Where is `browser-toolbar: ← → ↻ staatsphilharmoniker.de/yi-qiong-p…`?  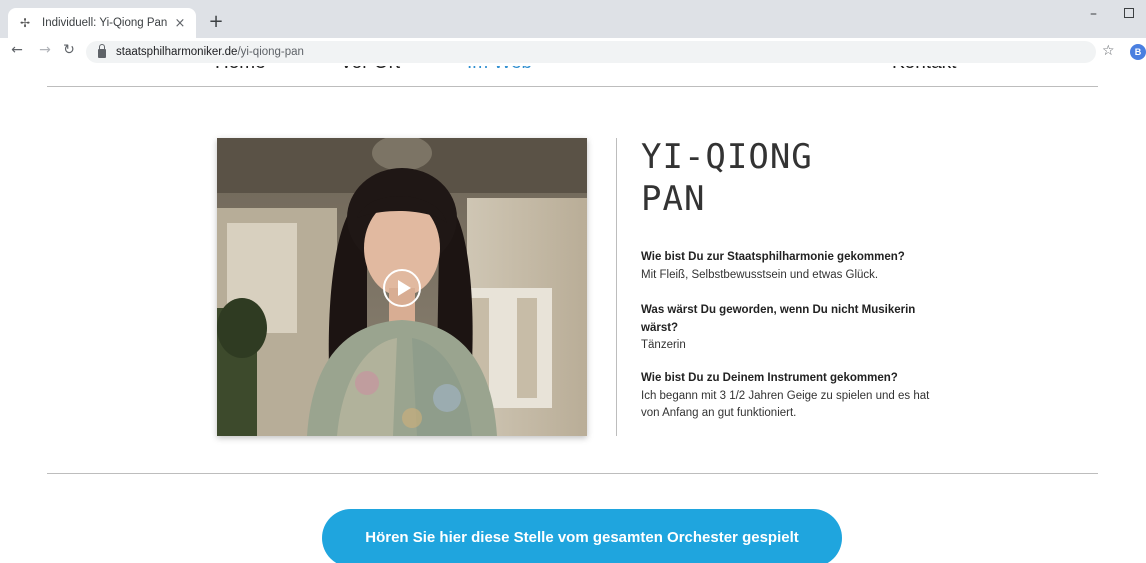 browser-toolbar: ← → ↻ staatsphilharmoniker.de/yi-qiong-p… is located at coordinates (573, 52).